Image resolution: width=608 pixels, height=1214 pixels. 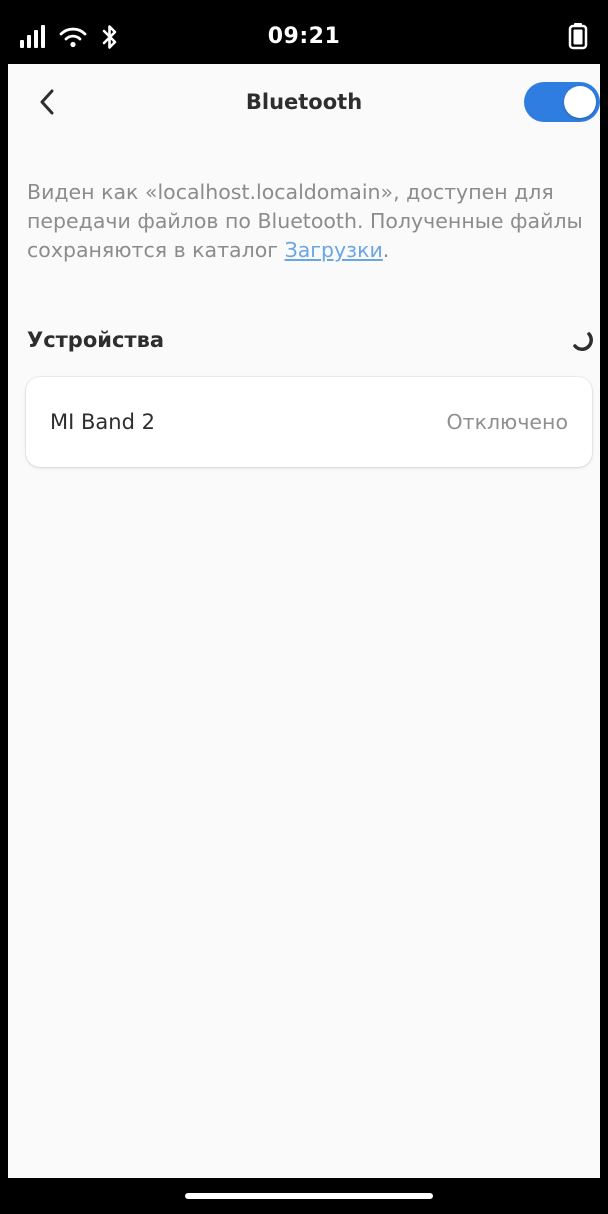 I want to click on status-bar: 09:21, so click(x=304, y=36).